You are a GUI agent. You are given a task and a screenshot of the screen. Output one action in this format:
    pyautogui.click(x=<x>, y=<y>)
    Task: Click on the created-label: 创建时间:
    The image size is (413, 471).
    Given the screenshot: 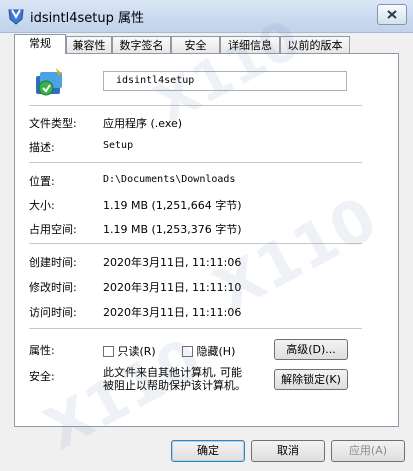 What is the action you would take?
    pyautogui.click(x=53, y=262)
    